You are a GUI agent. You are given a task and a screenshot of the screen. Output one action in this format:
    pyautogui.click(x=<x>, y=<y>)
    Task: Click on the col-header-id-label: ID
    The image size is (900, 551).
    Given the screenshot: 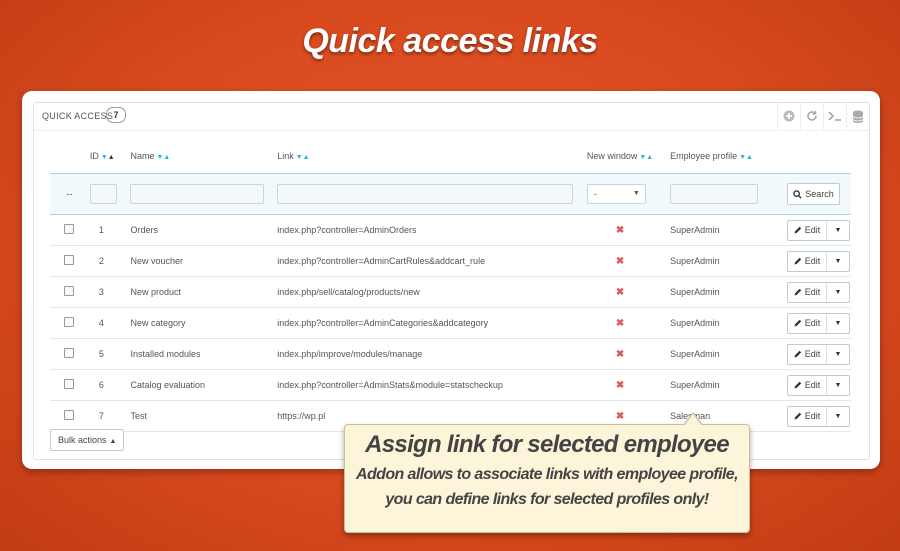 What is the action you would take?
    pyautogui.click(x=94, y=156)
    